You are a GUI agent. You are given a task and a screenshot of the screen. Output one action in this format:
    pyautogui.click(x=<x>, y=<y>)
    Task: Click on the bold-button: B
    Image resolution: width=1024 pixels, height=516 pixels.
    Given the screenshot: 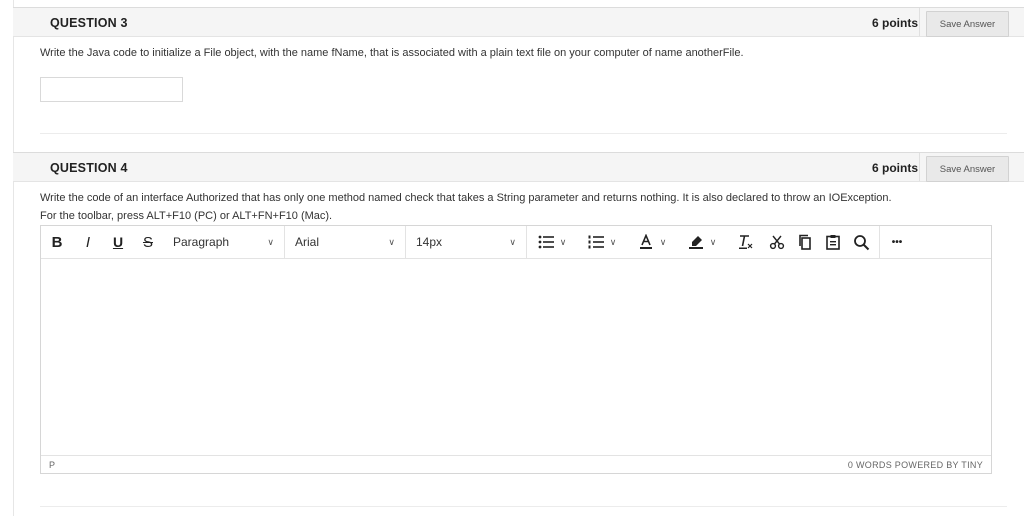 What is the action you would take?
    pyautogui.click(x=57, y=242)
    